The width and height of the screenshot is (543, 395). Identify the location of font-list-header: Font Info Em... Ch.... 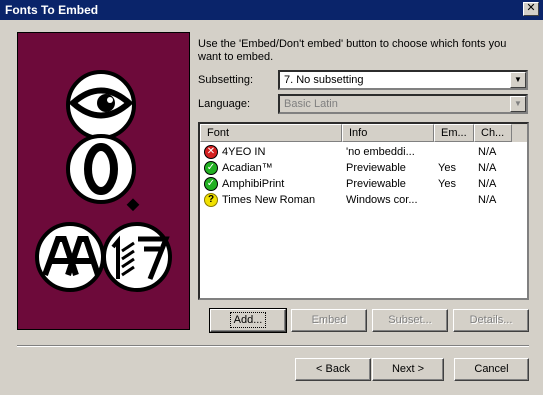
(363, 133).